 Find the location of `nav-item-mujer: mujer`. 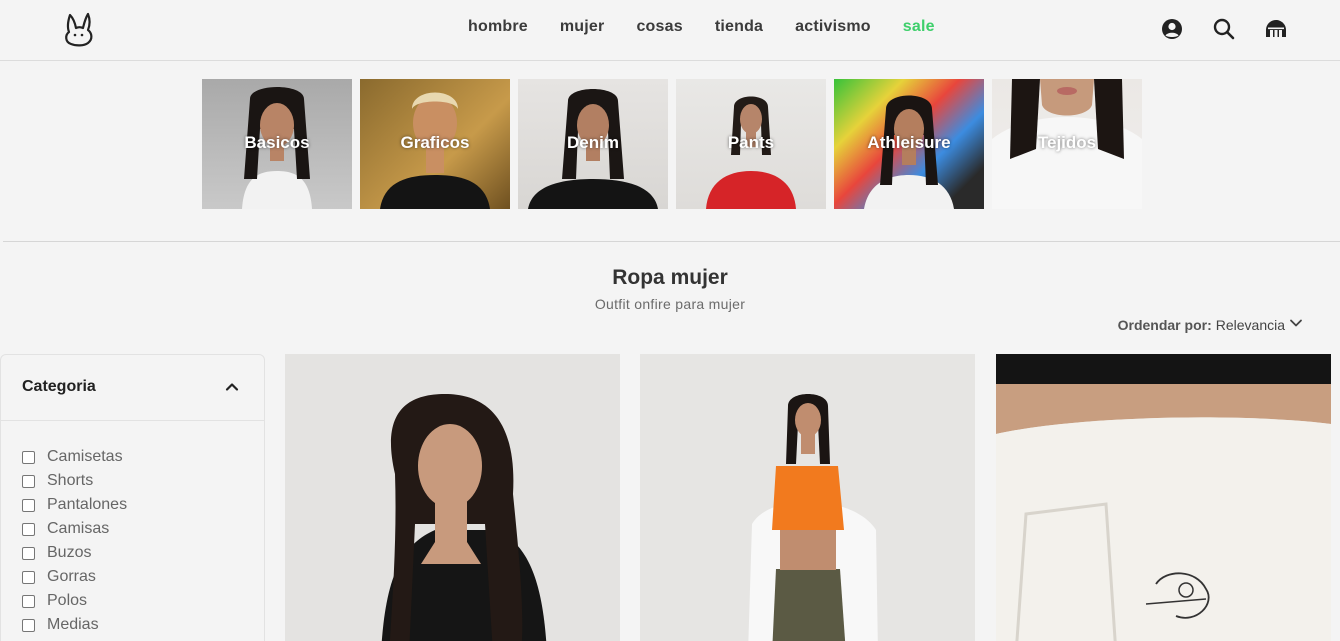

nav-item-mujer: mujer is located at coordinates (582, 27).